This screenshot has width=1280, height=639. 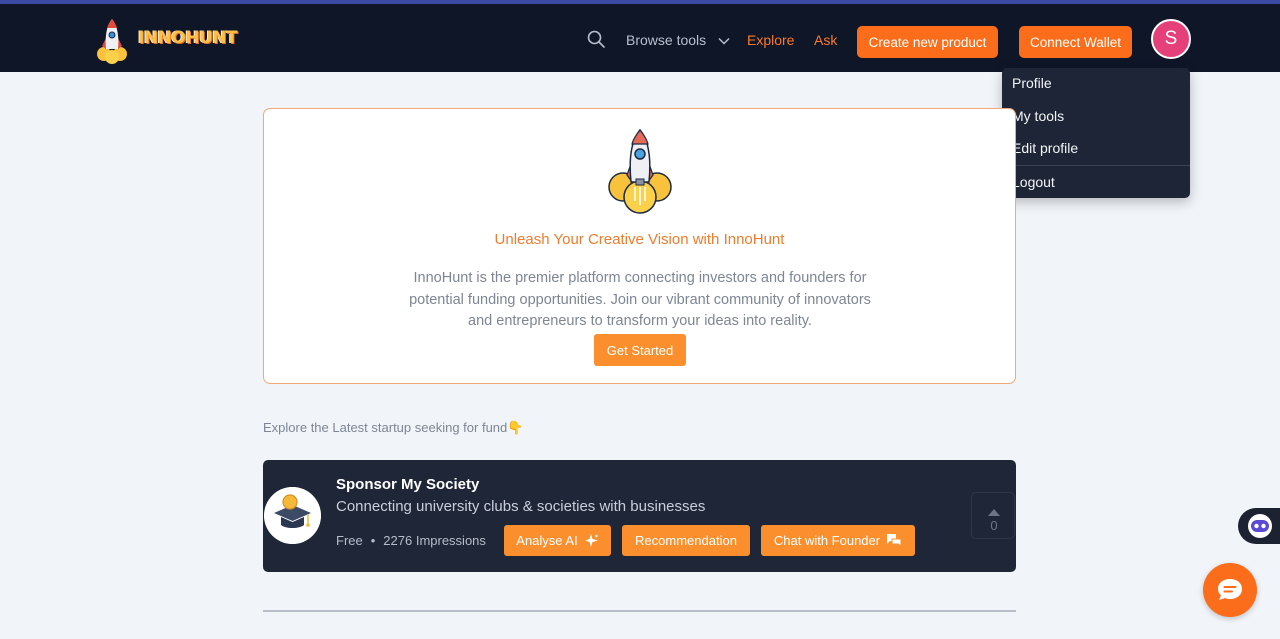 I want to click on support-chat-button, so click(x=1230, y=590).